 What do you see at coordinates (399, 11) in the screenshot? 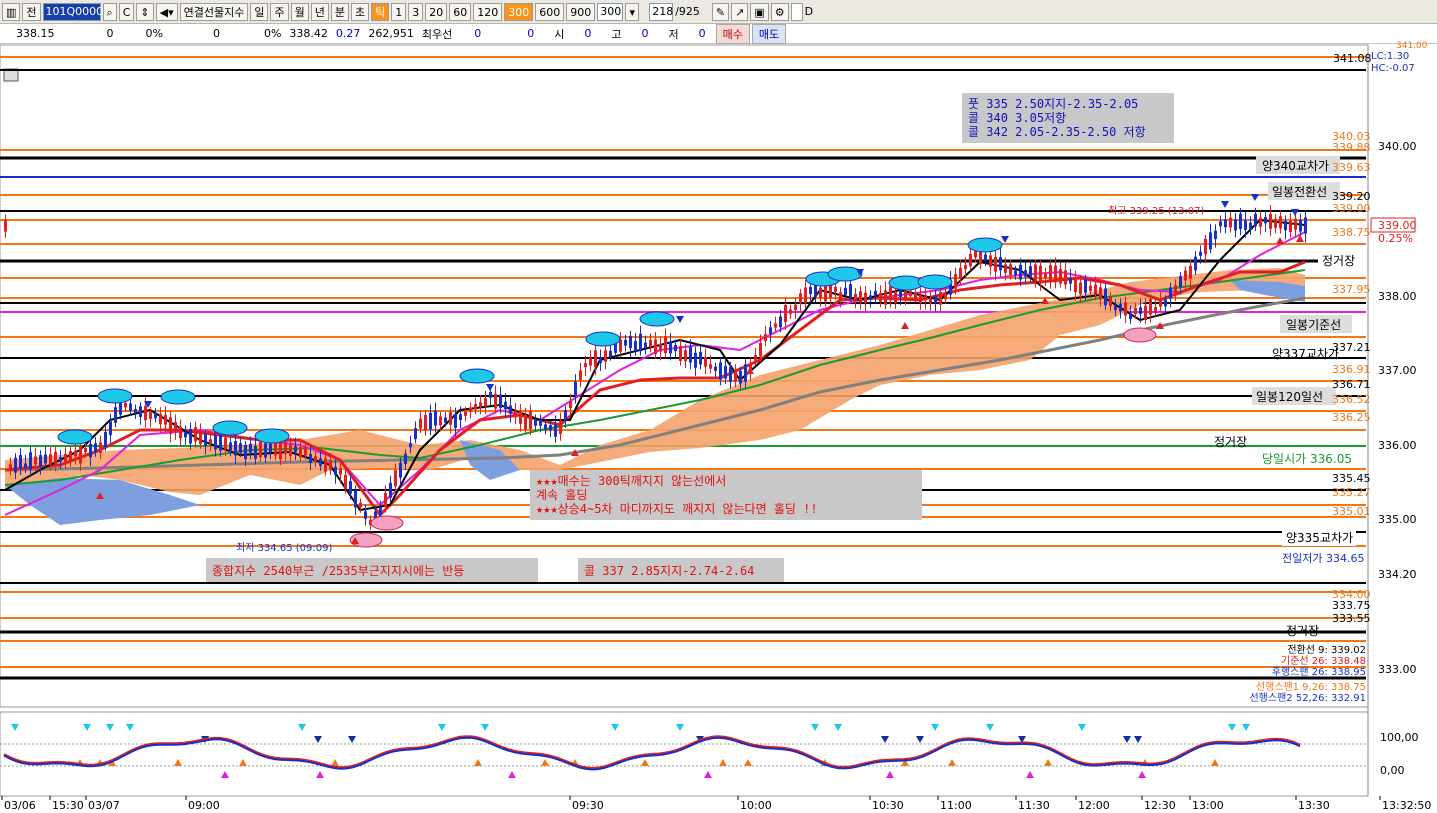
I see `interval-1: 1` at bounding box center [399, 11].